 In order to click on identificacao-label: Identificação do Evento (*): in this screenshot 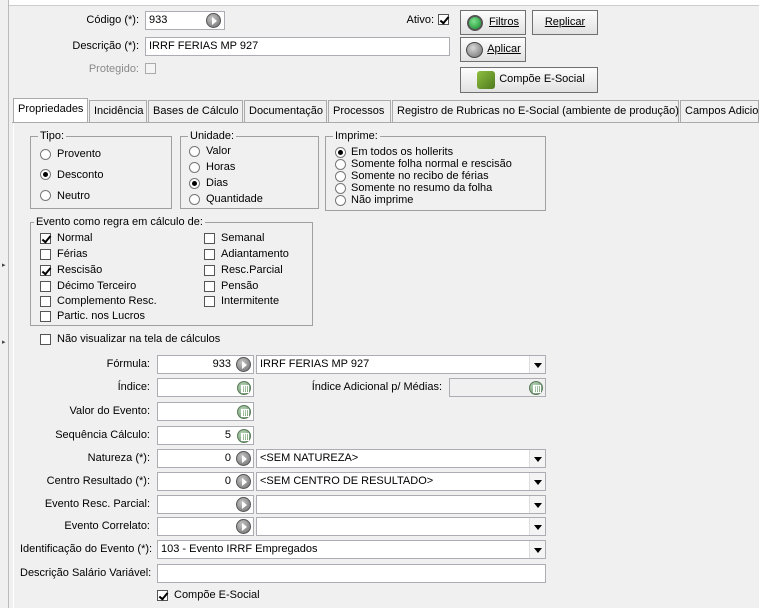, I will do `click(86, 549)`.